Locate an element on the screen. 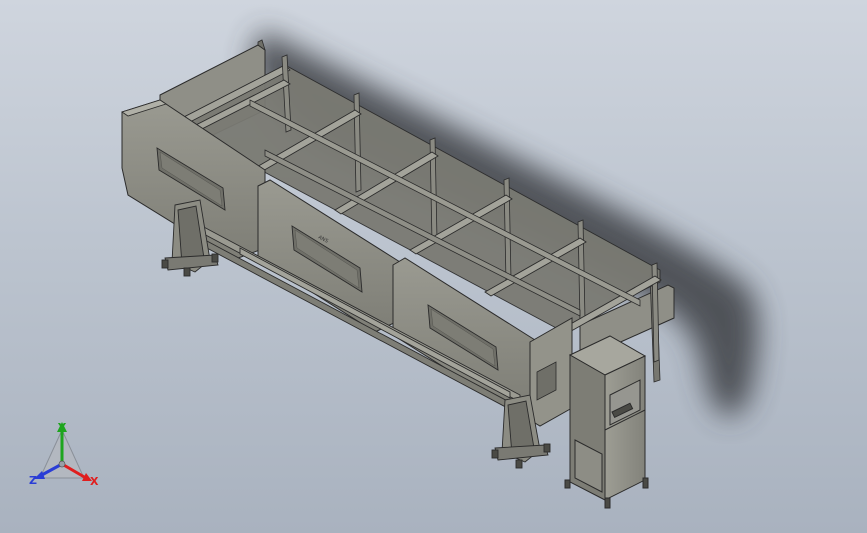  x-axis-label: X is located at coordinates (94, 481).